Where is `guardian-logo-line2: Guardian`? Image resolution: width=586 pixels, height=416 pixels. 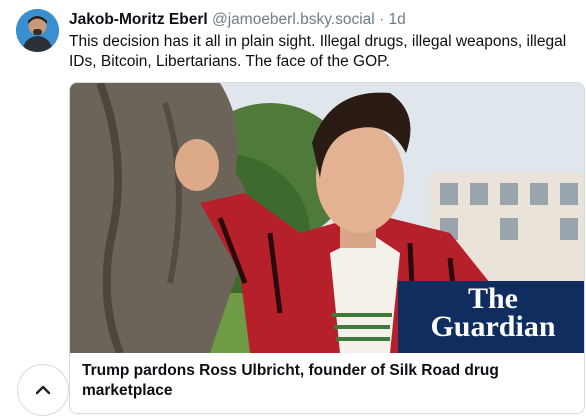
guardian-logo-line2: Guardian is located at coordinates (493, 326).